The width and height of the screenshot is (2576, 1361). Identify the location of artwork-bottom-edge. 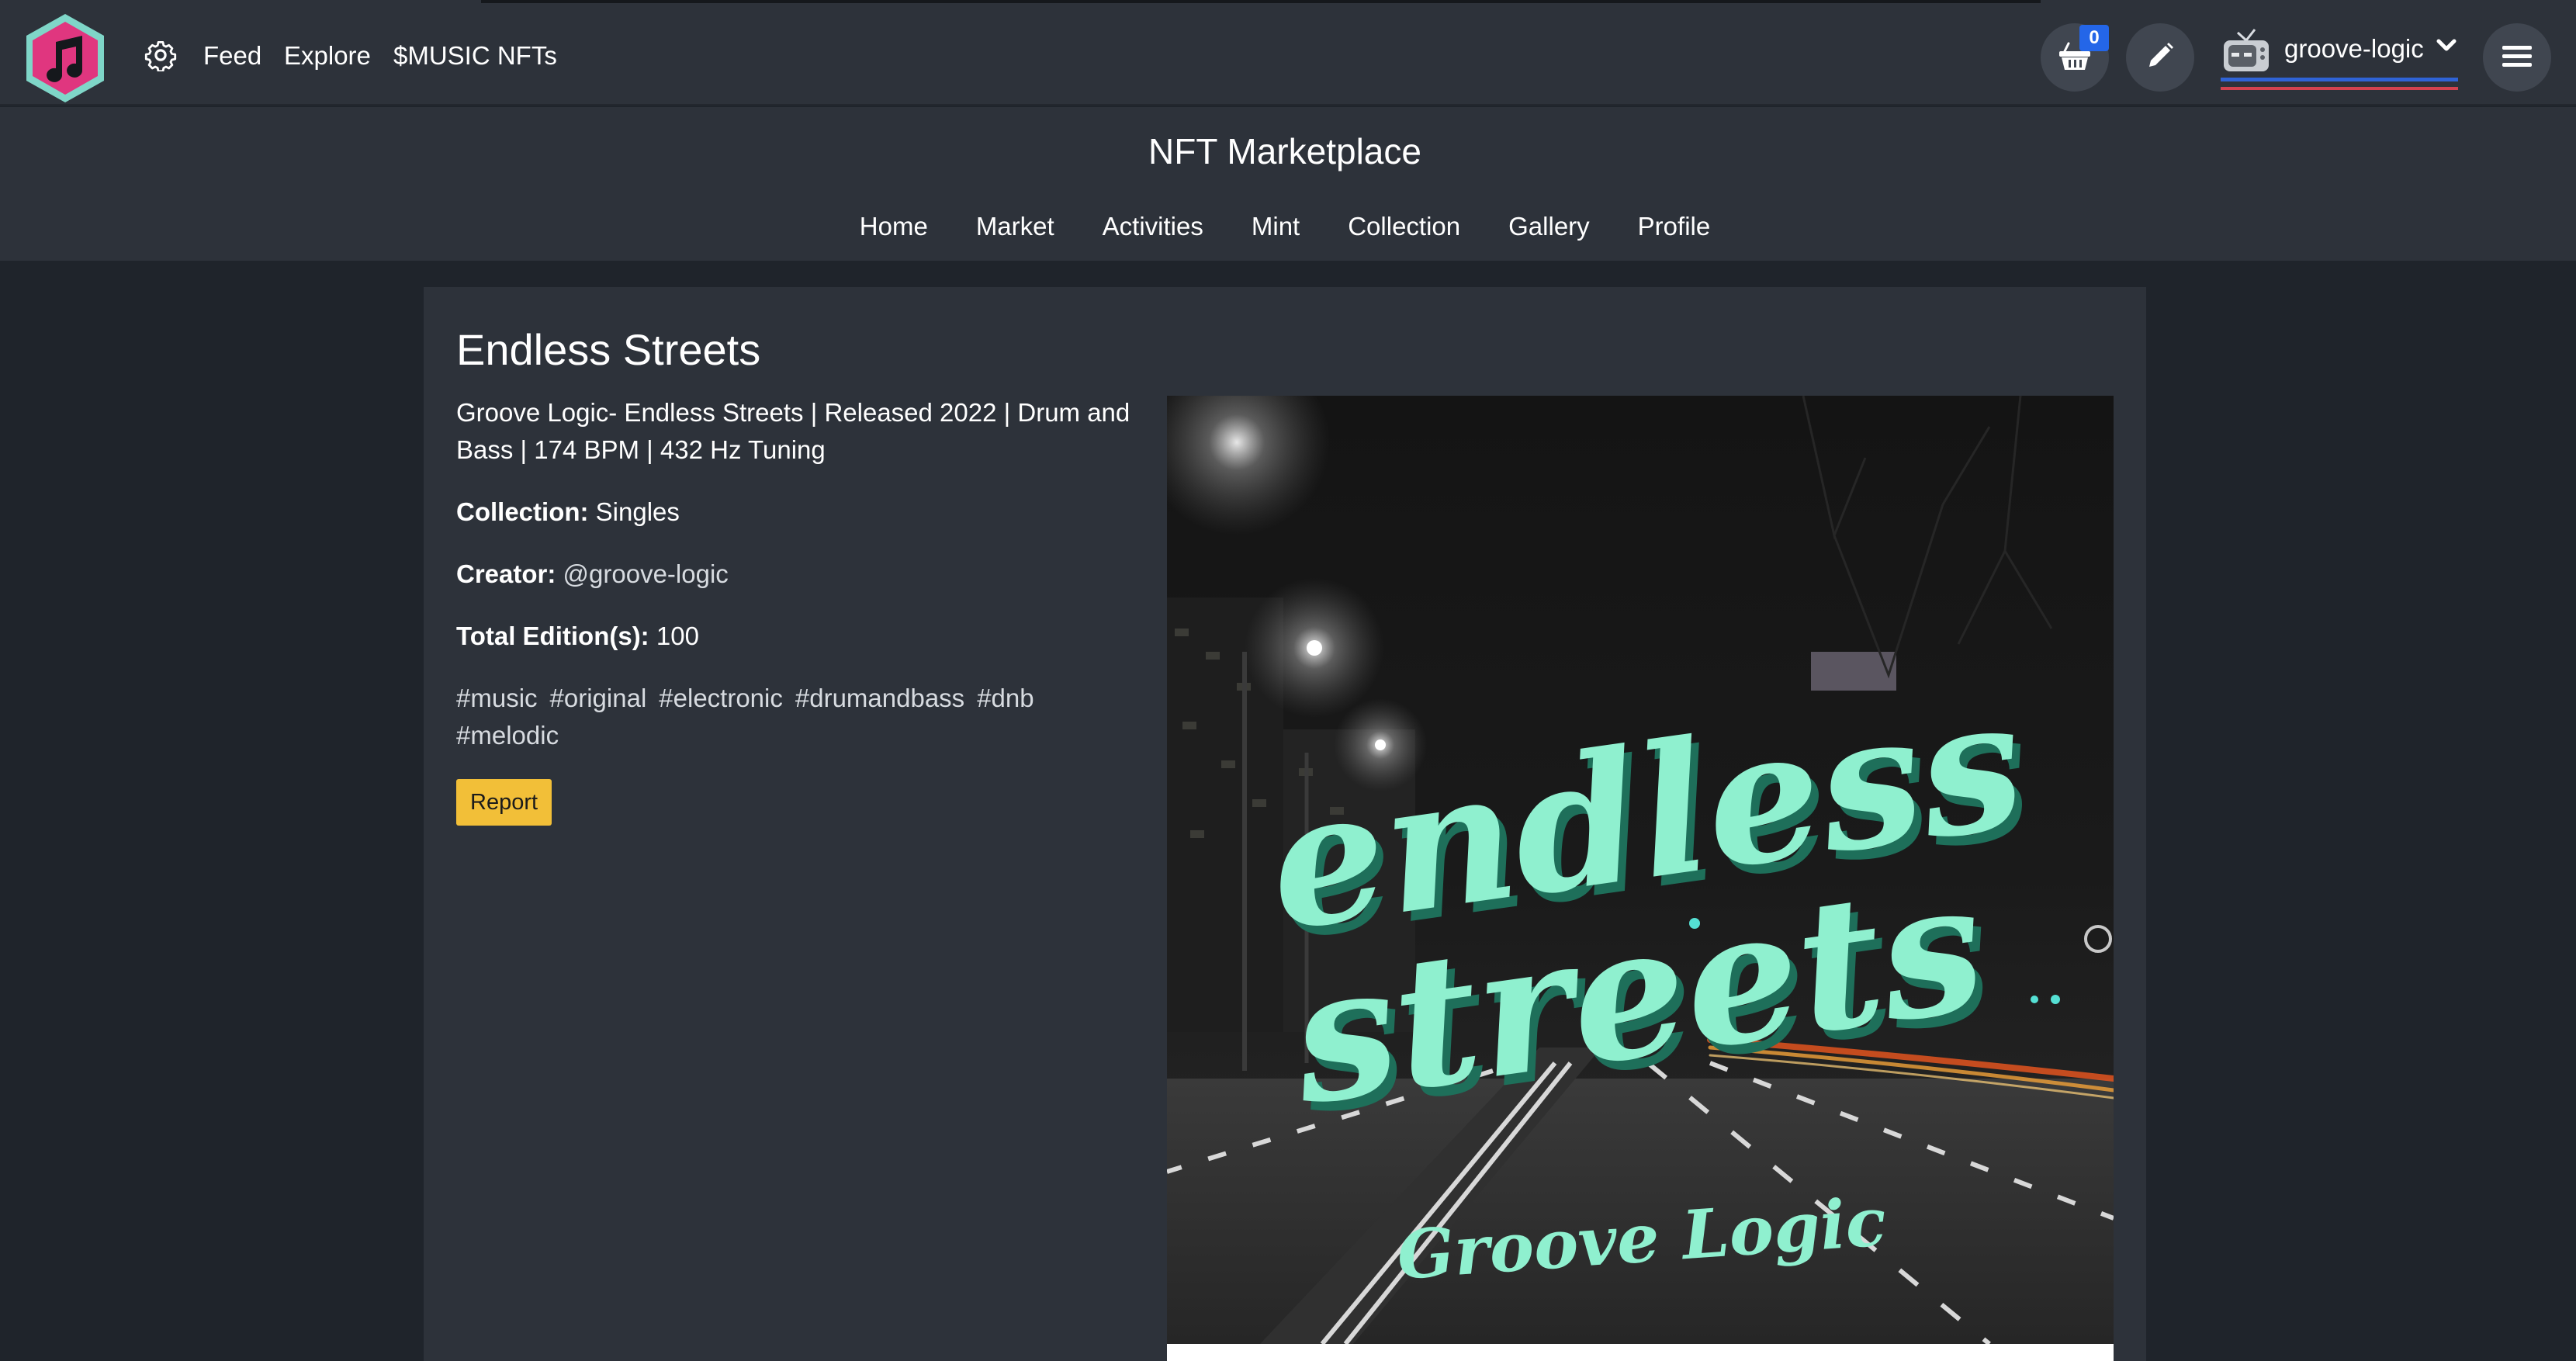
(1640, 1352).